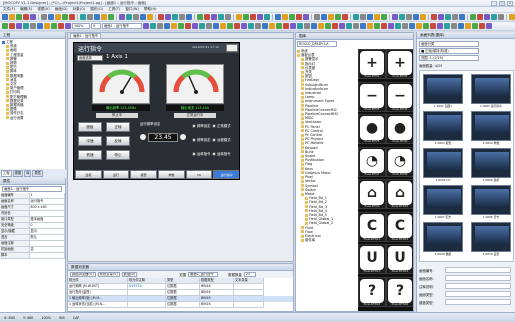  I want to click on hmi-radio-option: 运转指令, so click(221, 153).